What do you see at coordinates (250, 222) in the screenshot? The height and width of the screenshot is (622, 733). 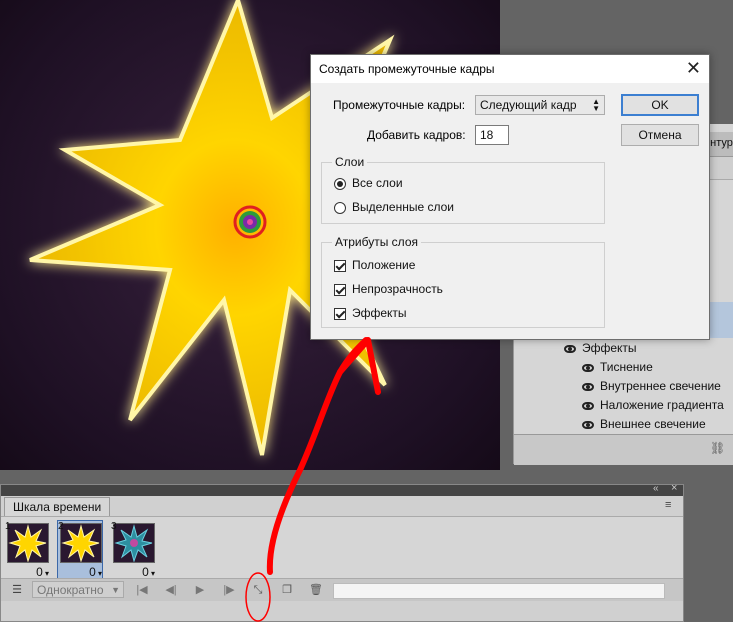 I see `star-center-target` at bounding box center [250, 222].